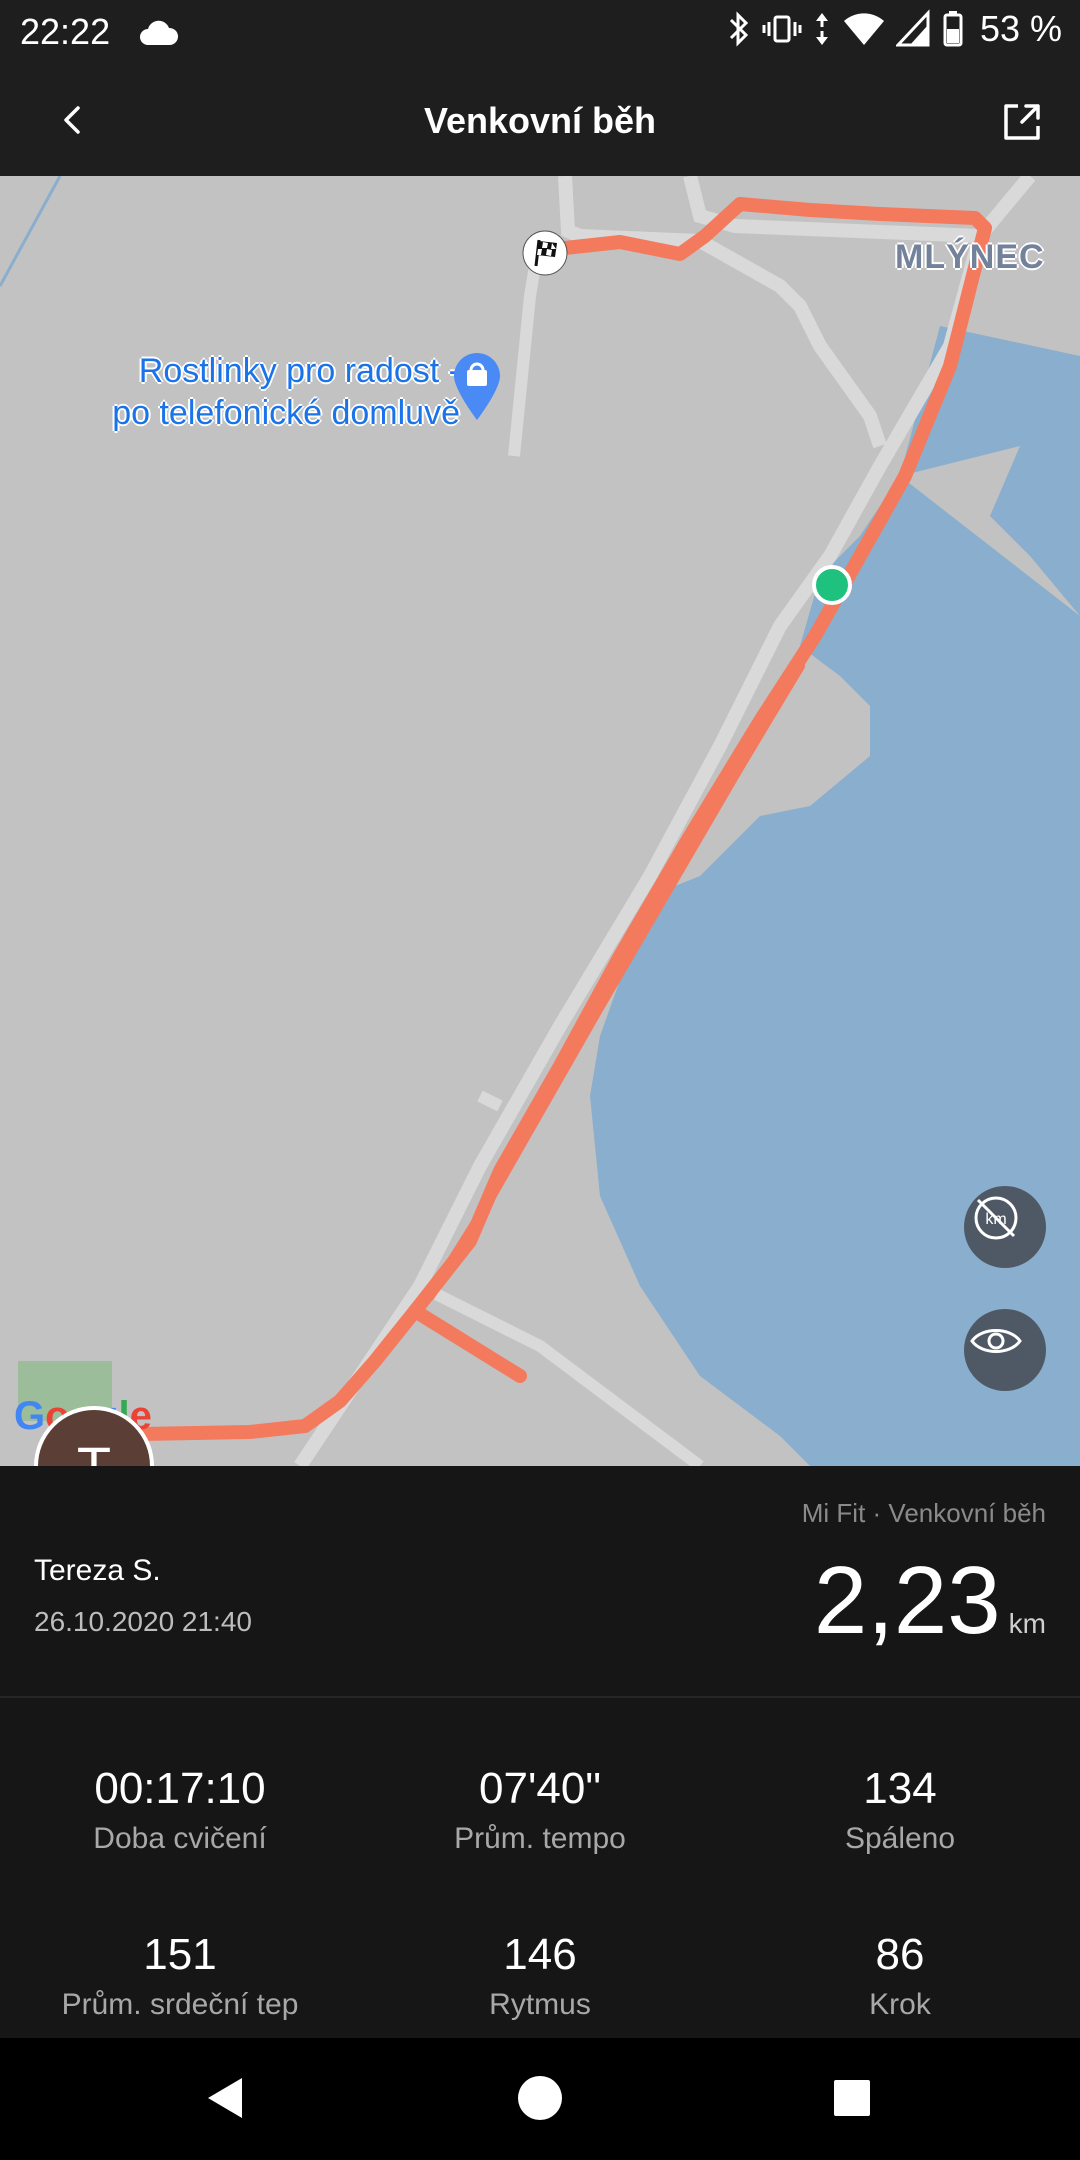 The height and width of the screenshot is (2160, 1080). I want to click on status-icons: 53 %, so click(894, 29).